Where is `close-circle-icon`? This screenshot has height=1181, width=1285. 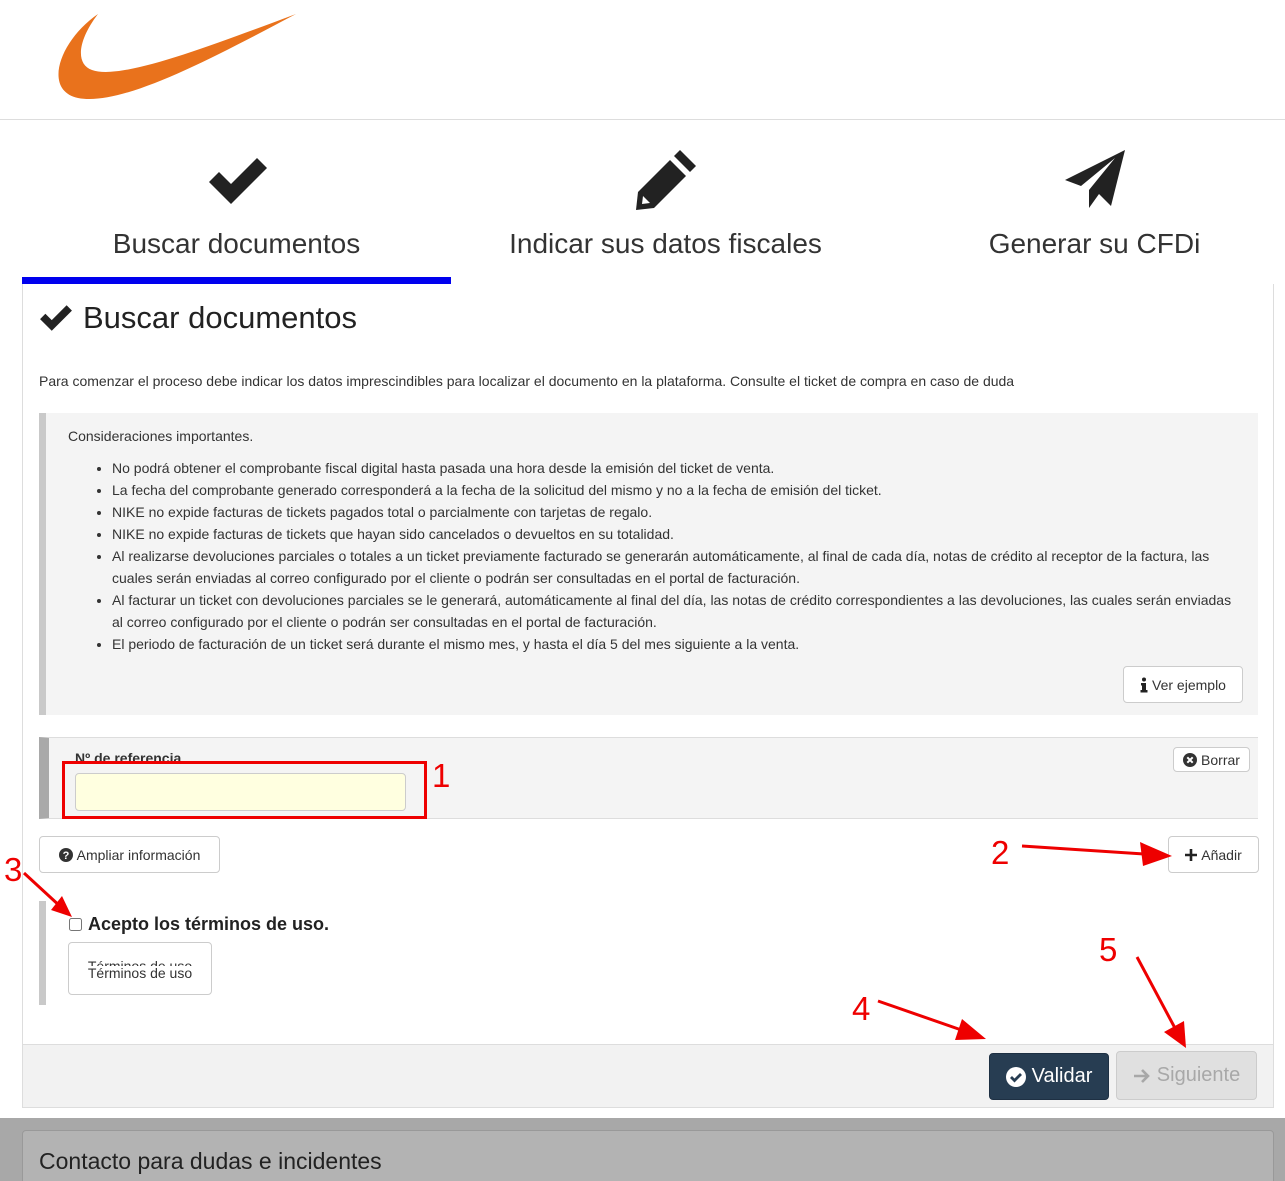 close-circle-icon is located at coordinates (1190, 759).